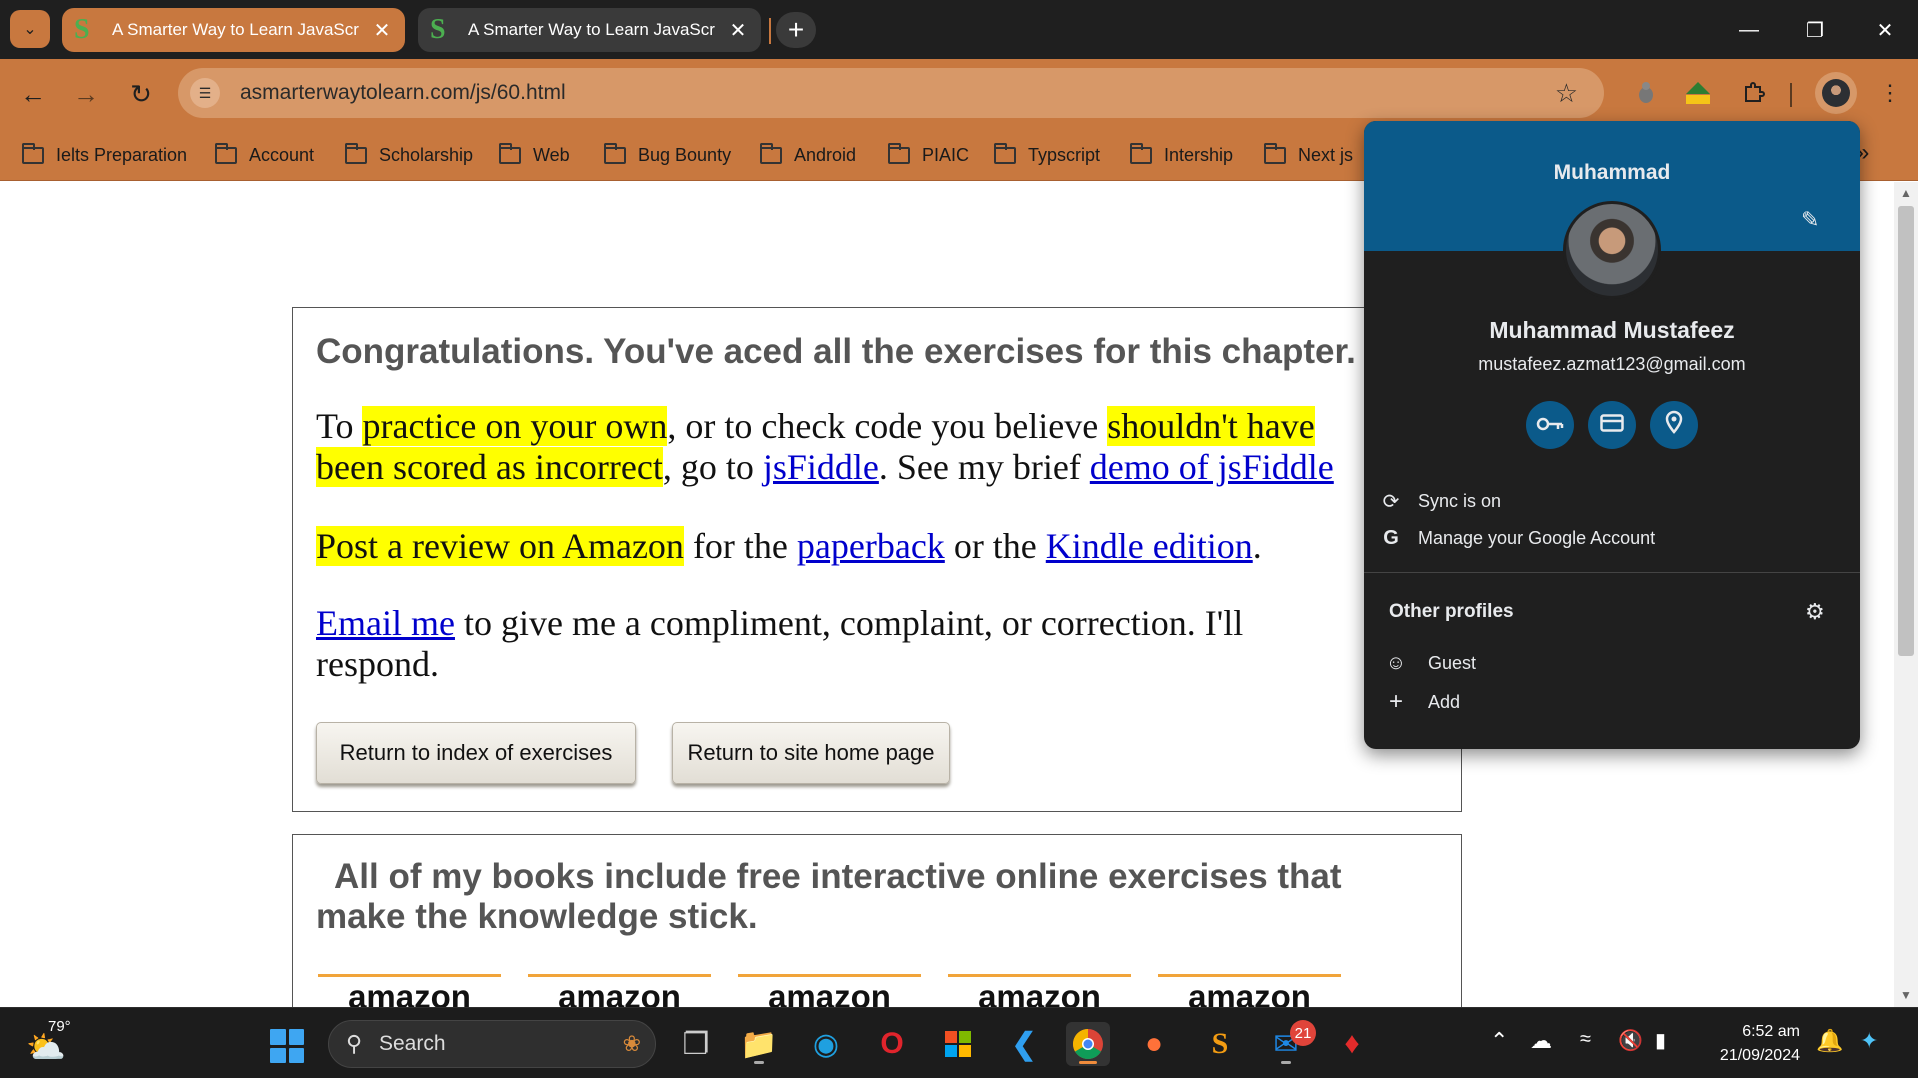  I want to click on addresses-button, so click(1674, 425).